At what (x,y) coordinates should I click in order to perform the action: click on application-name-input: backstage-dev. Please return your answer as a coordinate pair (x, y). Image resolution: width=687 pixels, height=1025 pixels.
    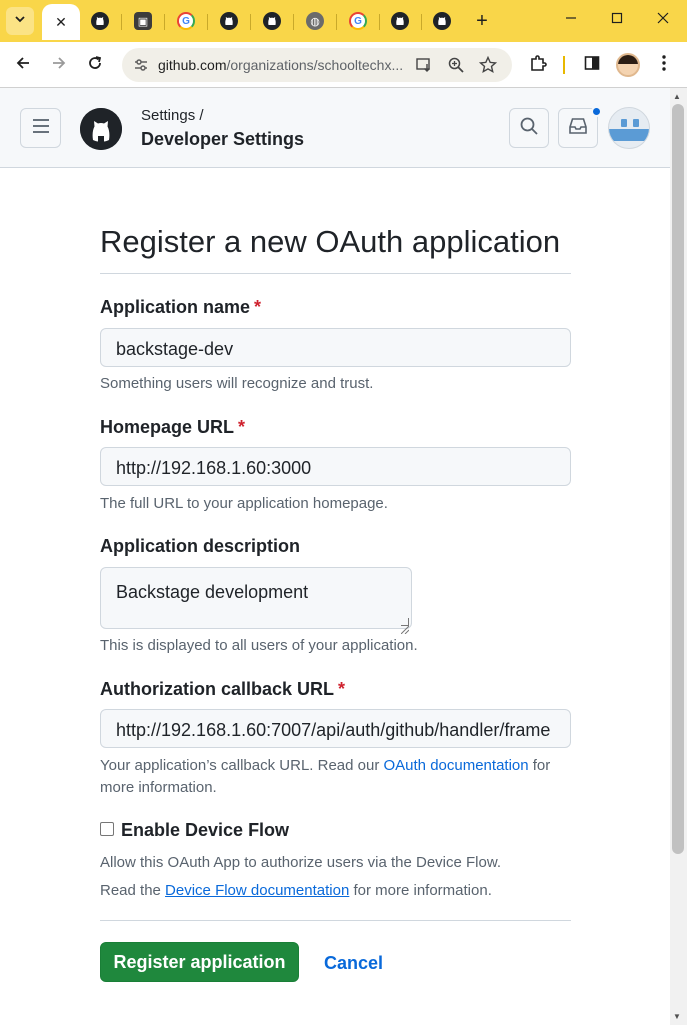
    Looking at the image, I should click on (335, 347).